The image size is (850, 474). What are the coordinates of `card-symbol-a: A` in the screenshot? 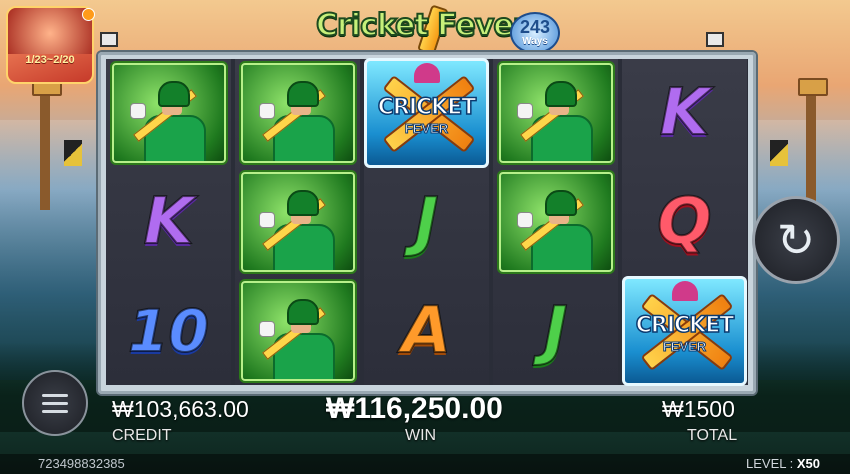 It's located at (427, 331).